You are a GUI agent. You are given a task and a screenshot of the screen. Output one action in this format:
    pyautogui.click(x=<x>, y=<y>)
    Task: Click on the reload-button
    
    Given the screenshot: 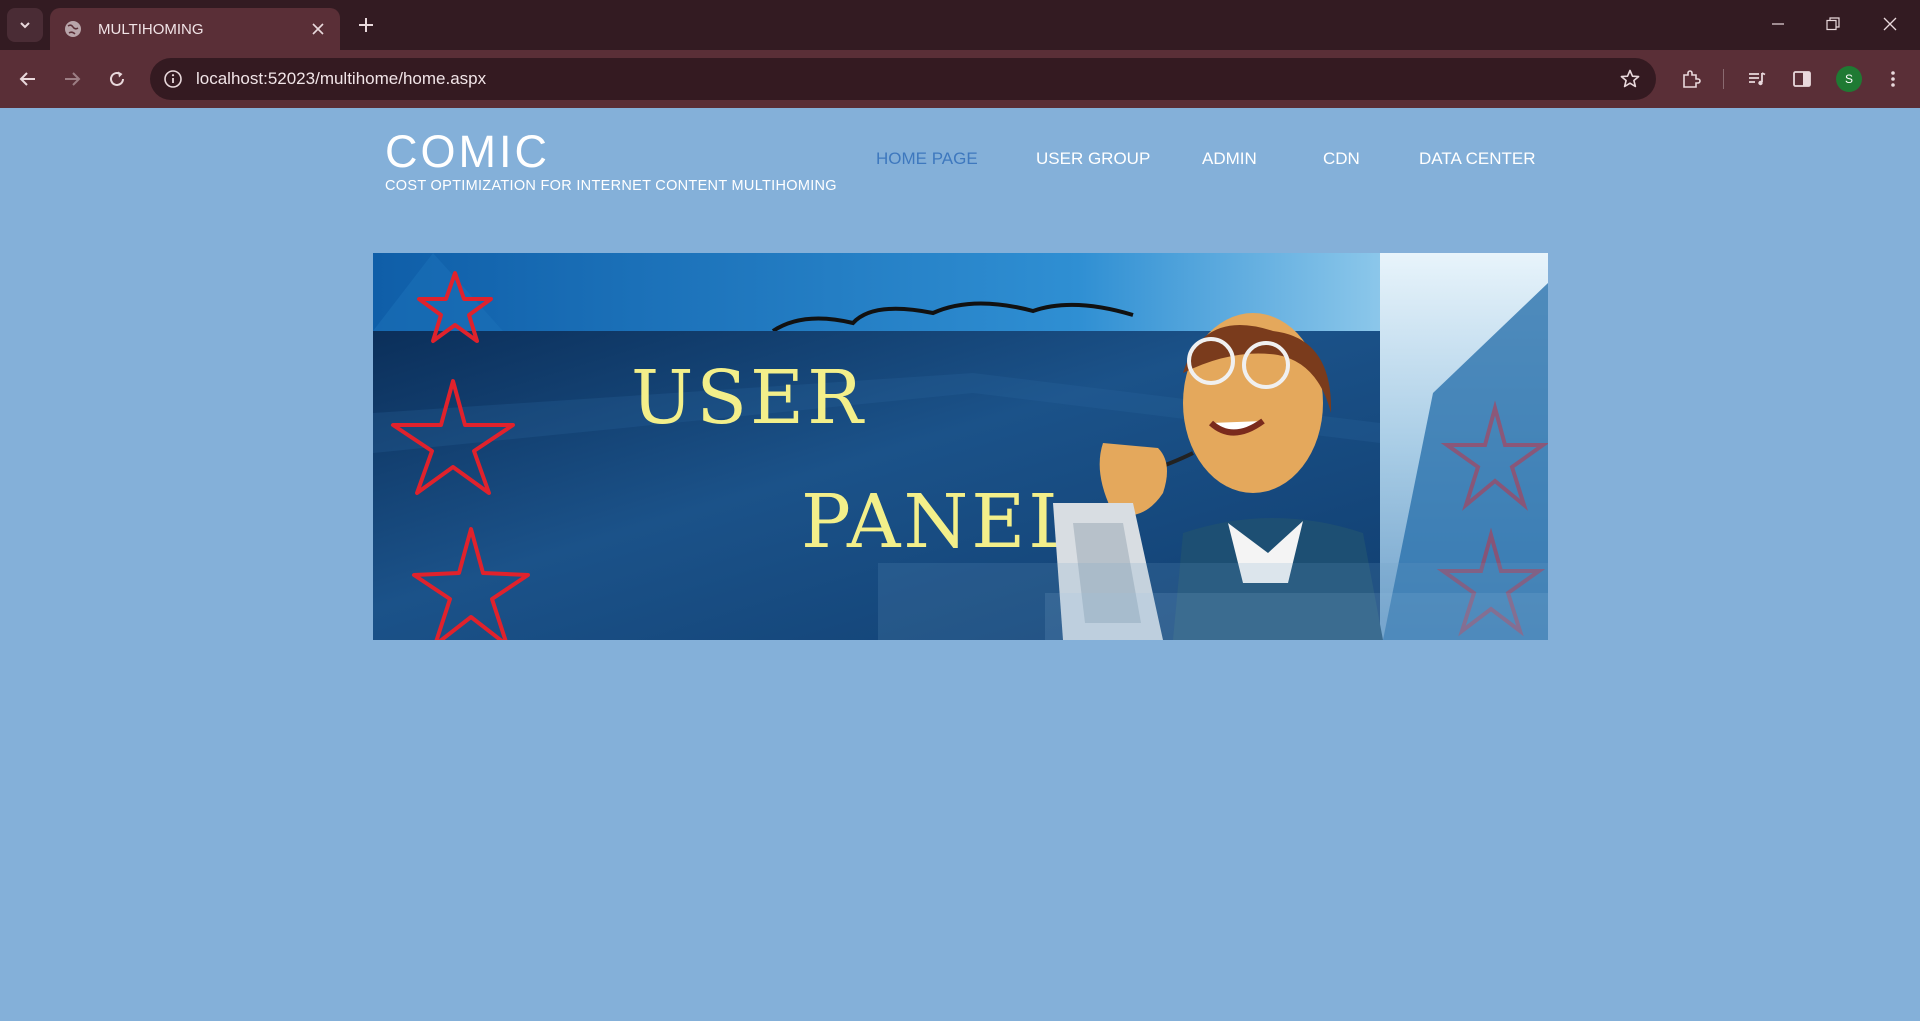 What is the action you would take?
    pyautogui.click(x=117, y=79)
    